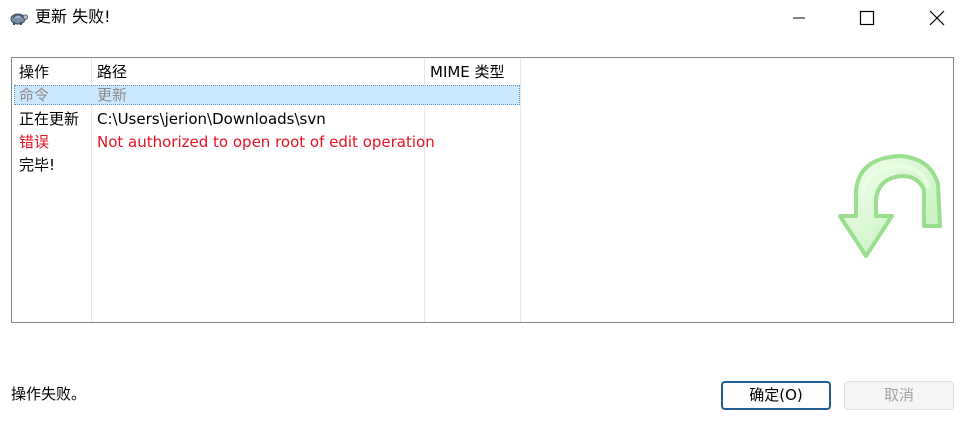 This screenshot has height=433, width=966. Describe the element at coordinates (520, 190) in the screenshot. I see `column-divider` at that location.